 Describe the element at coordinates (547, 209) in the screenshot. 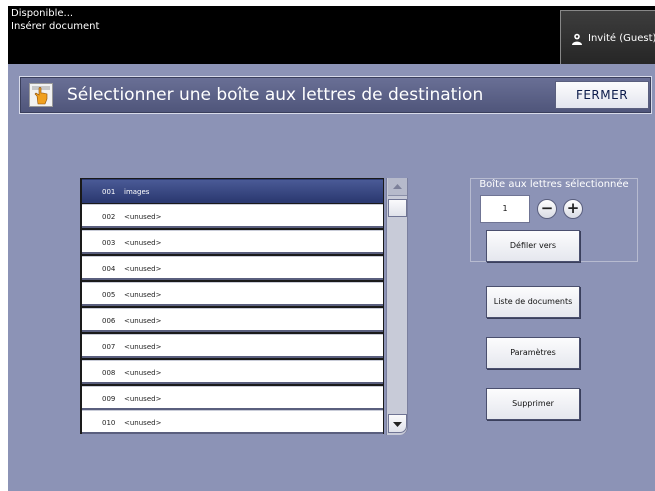

I see `decrement-button: −` at that location.